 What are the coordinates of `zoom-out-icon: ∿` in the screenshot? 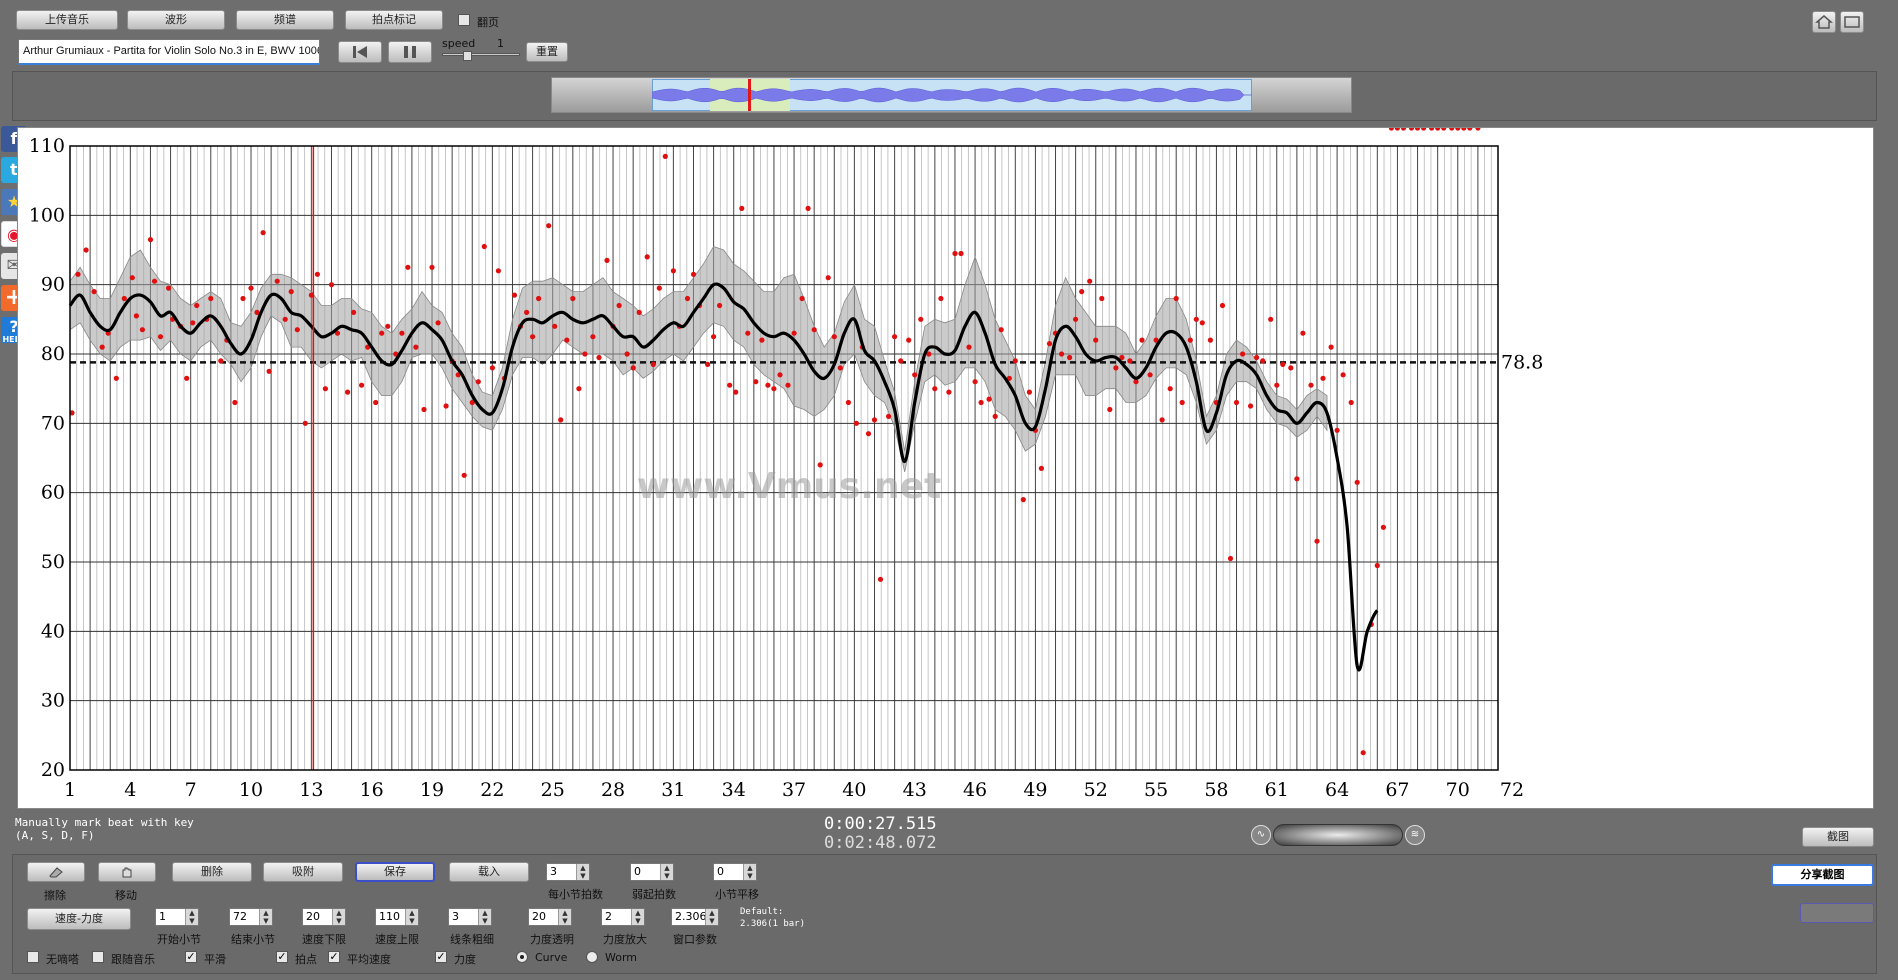 It's located at (1261, 835).